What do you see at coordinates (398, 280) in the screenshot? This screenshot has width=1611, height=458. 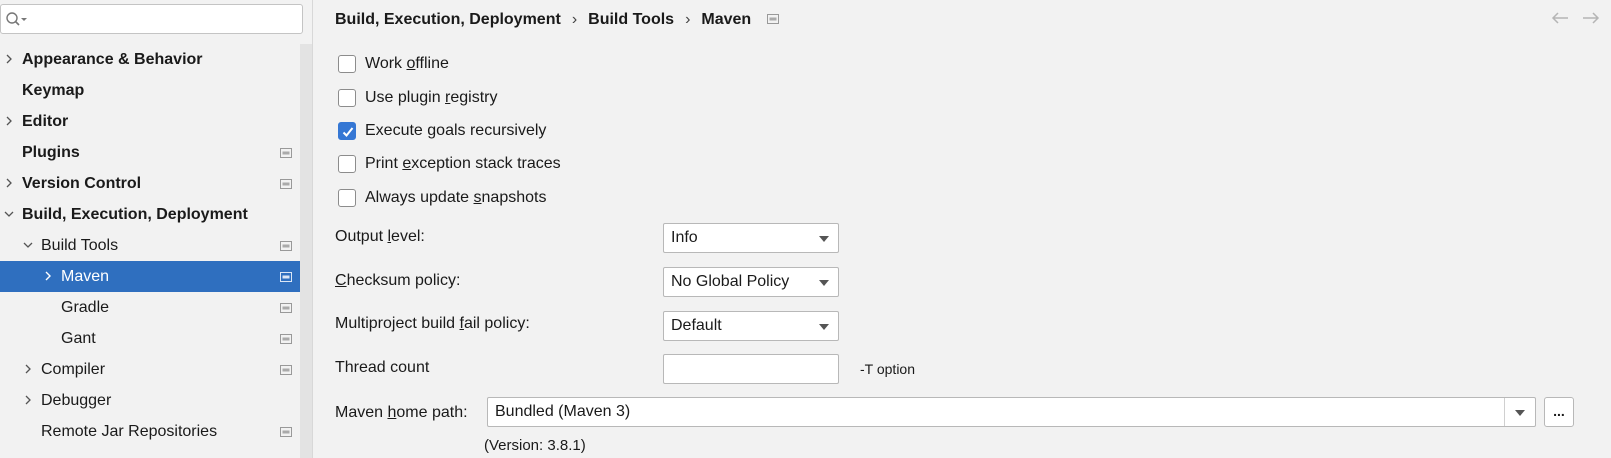 I see `checksum-policy-label: Checksum policy:` at bounding box center [398, 280].